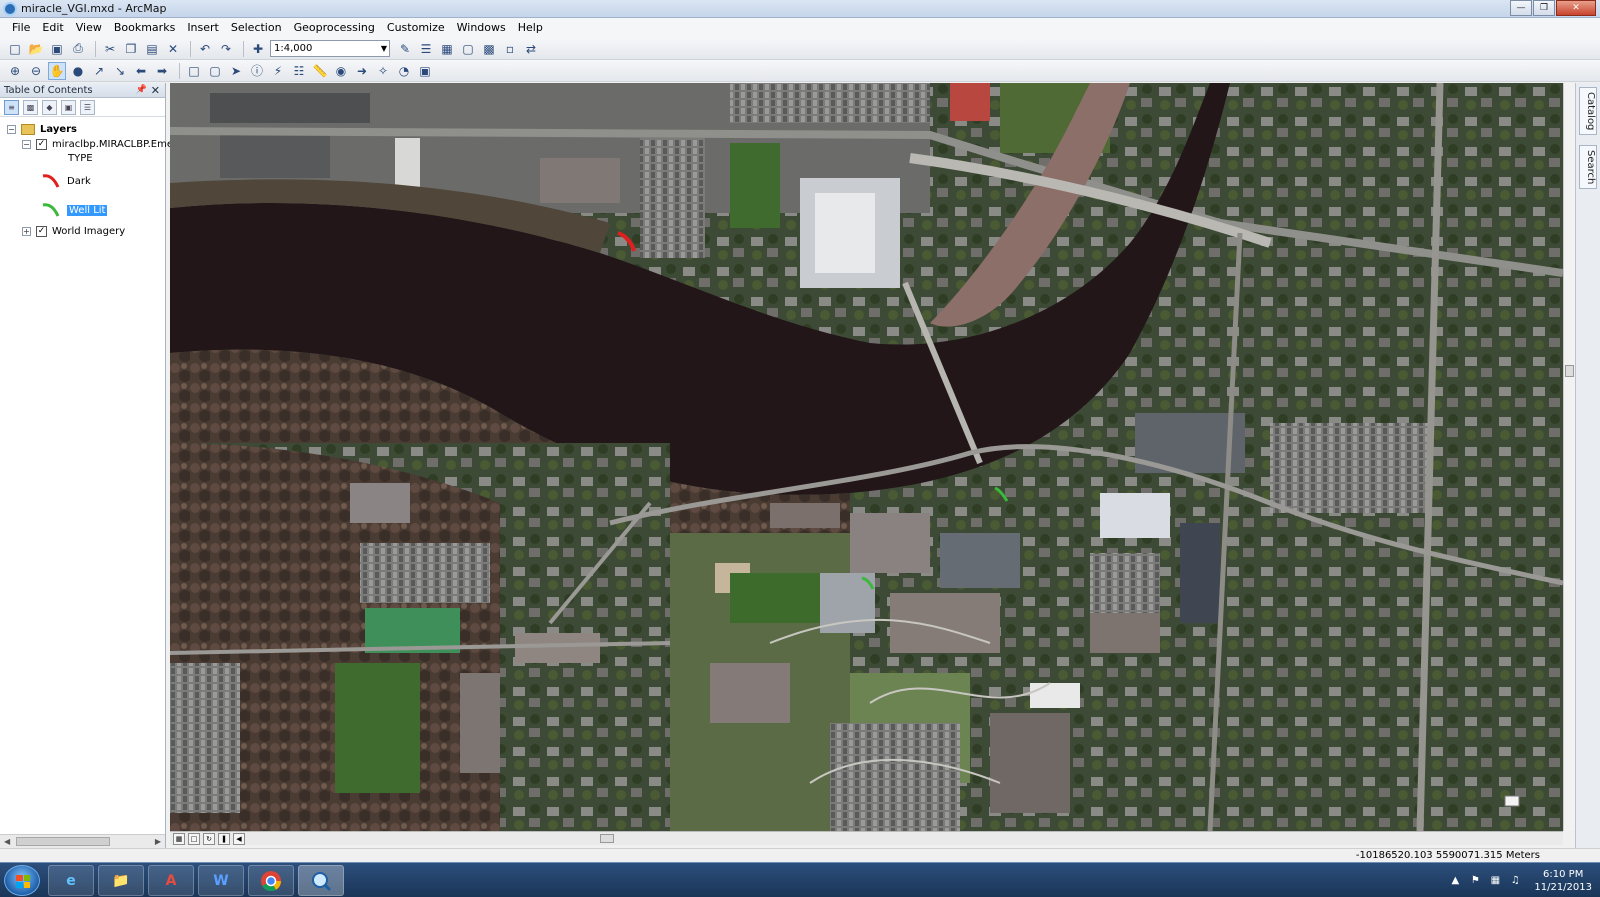 The height and width of the screenshot is (897, 1600). I want to click on undo-icon: ↶, so click(205, 49).